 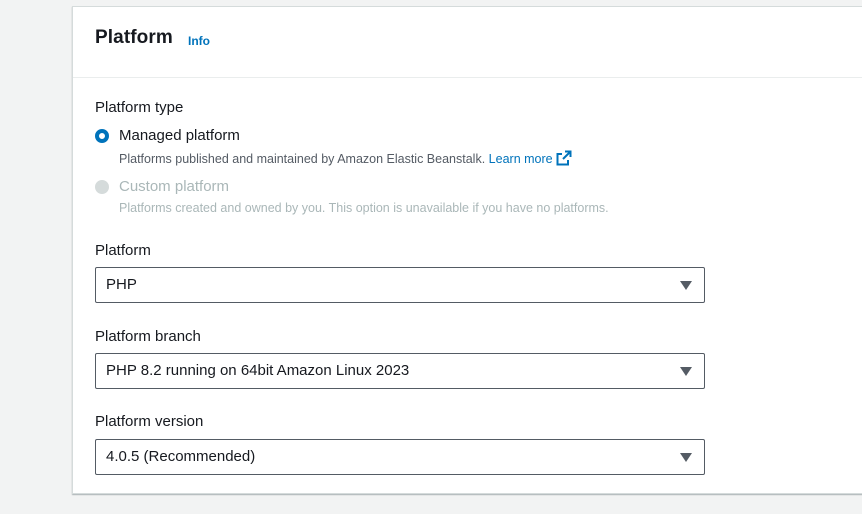 I want to click on platform-branch-label: Platform branch, so click(x=148, y=336).